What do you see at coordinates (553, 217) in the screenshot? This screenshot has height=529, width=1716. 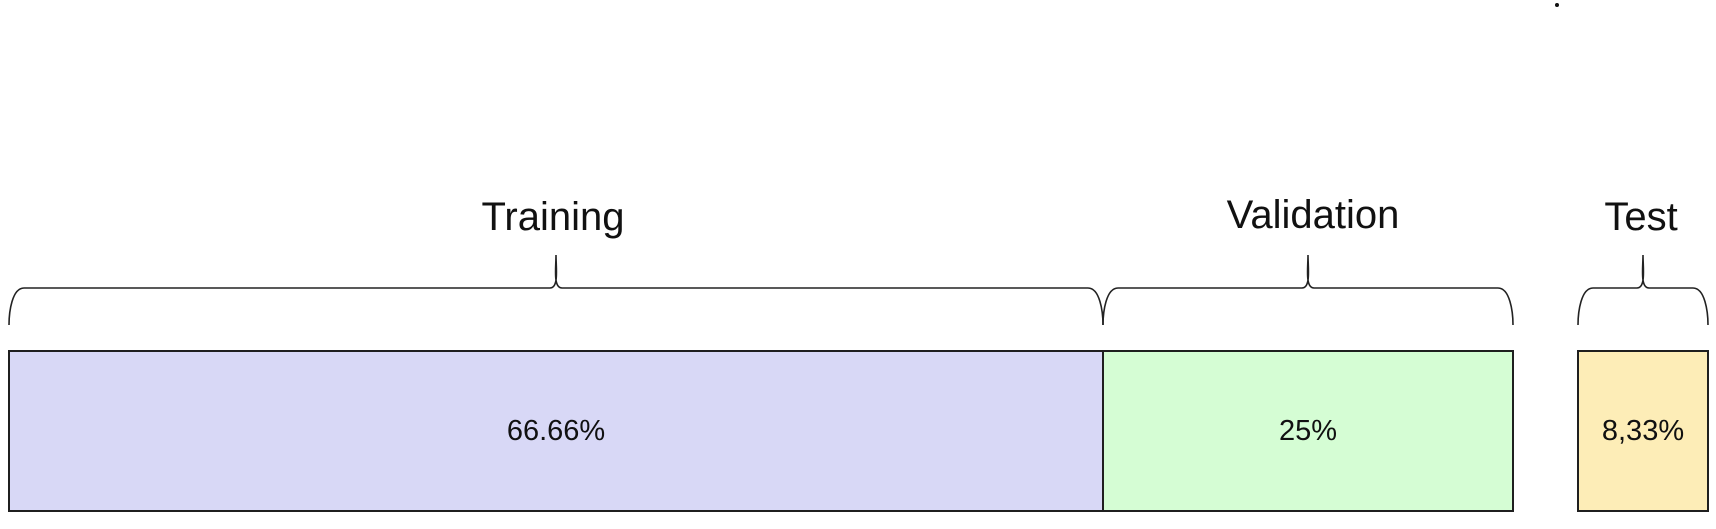 I see `training-label: Training` at bounding box center [553, 217].